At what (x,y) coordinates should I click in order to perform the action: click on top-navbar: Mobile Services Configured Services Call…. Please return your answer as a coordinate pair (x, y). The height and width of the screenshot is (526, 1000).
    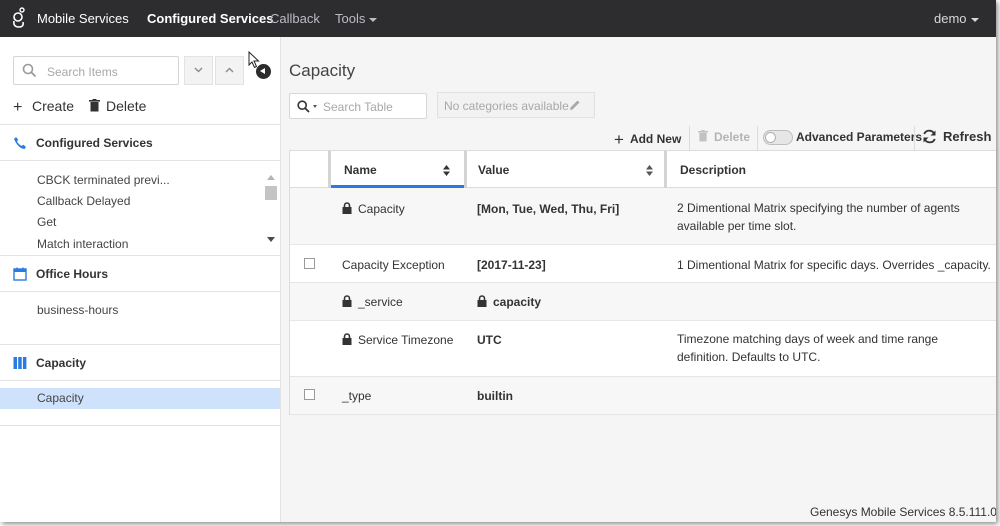
    Looking at the image, I should click on (498, 18).